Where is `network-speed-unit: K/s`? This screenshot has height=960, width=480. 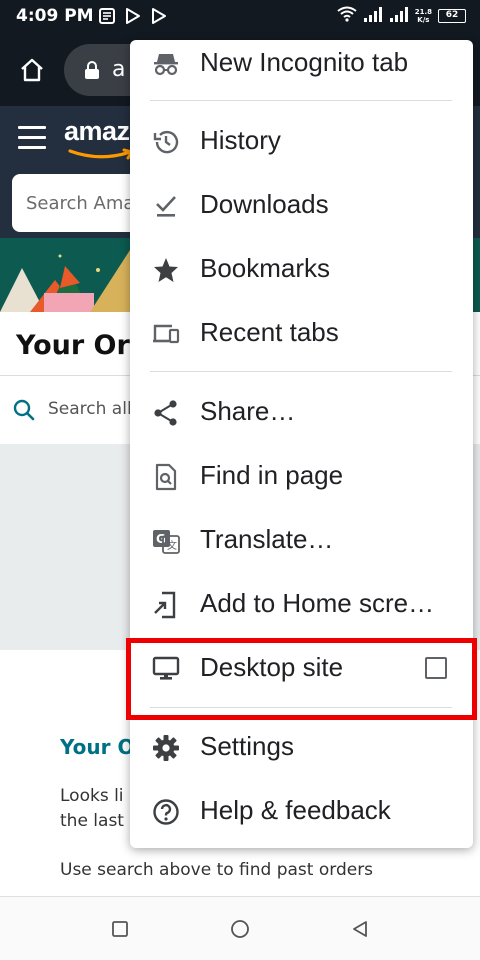
network-speed-unit: K/s is located at coordinates (423, 20).